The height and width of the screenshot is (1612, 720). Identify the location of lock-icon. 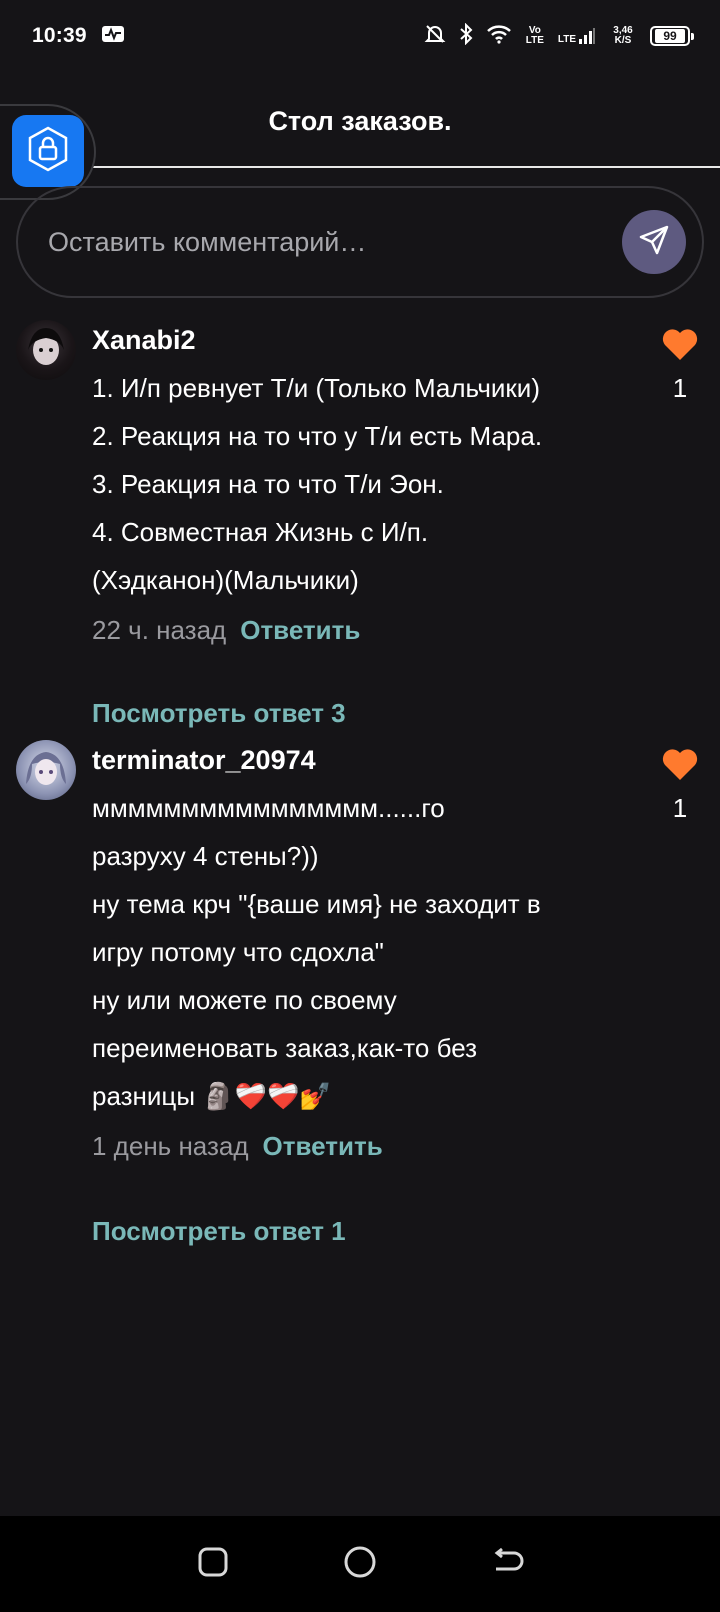
(48, 151).